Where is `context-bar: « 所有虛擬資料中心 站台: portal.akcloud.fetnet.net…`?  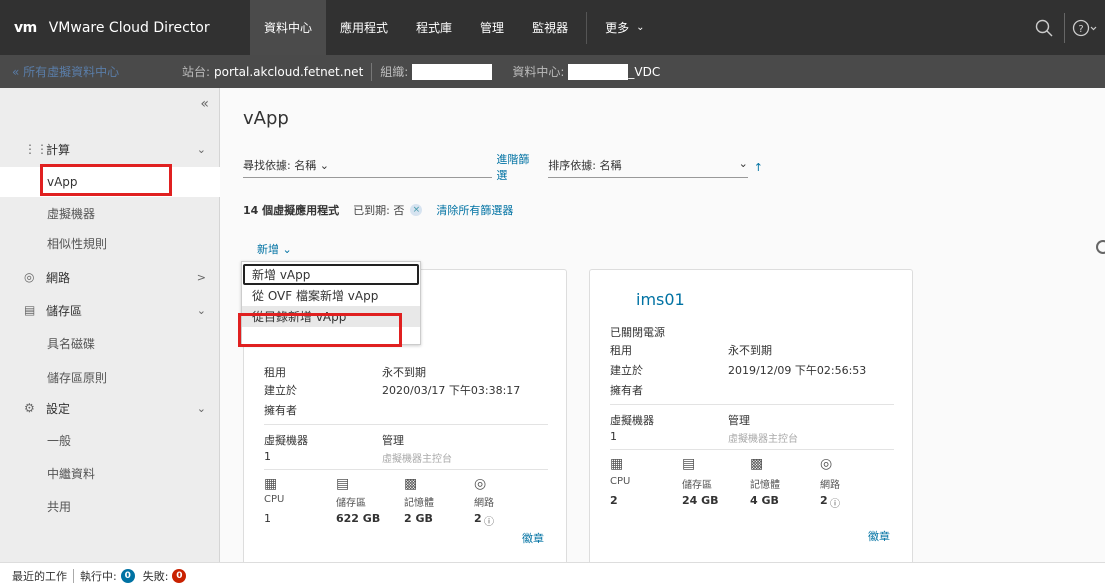 context-bar: « 所有虛擬資料中心 站台: portal.akcloud.fetnet.net… is located at coordinates (552, 71).